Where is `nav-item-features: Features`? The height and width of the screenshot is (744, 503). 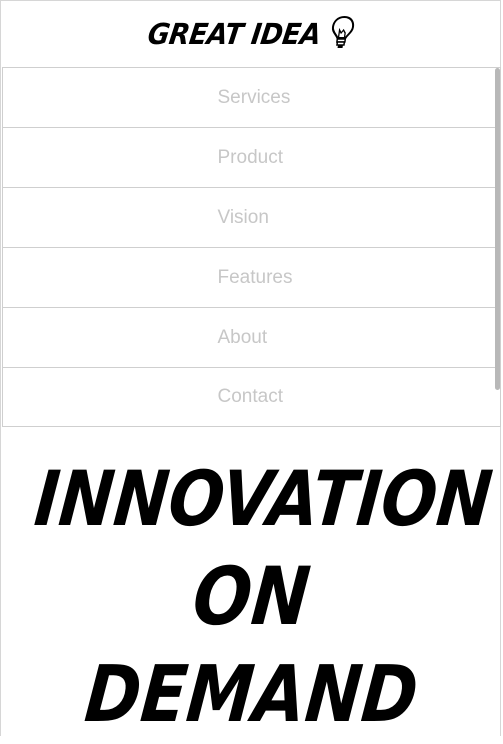
nav-item-features: Features is located at coordinates (251, 277).